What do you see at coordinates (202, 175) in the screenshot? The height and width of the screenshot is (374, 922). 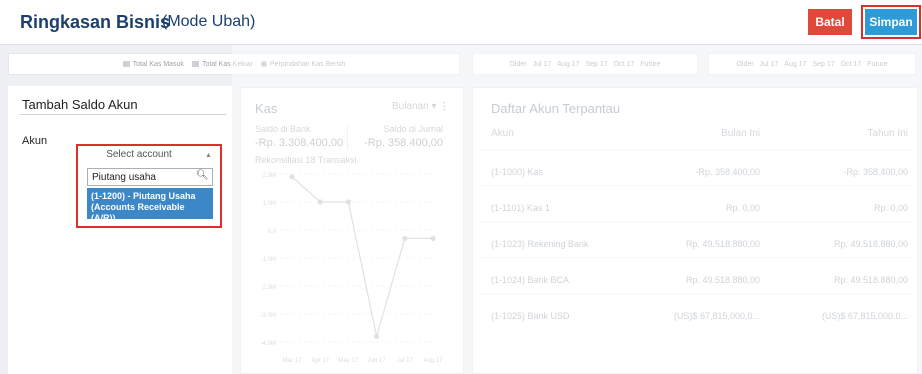 I see `search-icon: 🔍︎` at bounding box center [202, 175].